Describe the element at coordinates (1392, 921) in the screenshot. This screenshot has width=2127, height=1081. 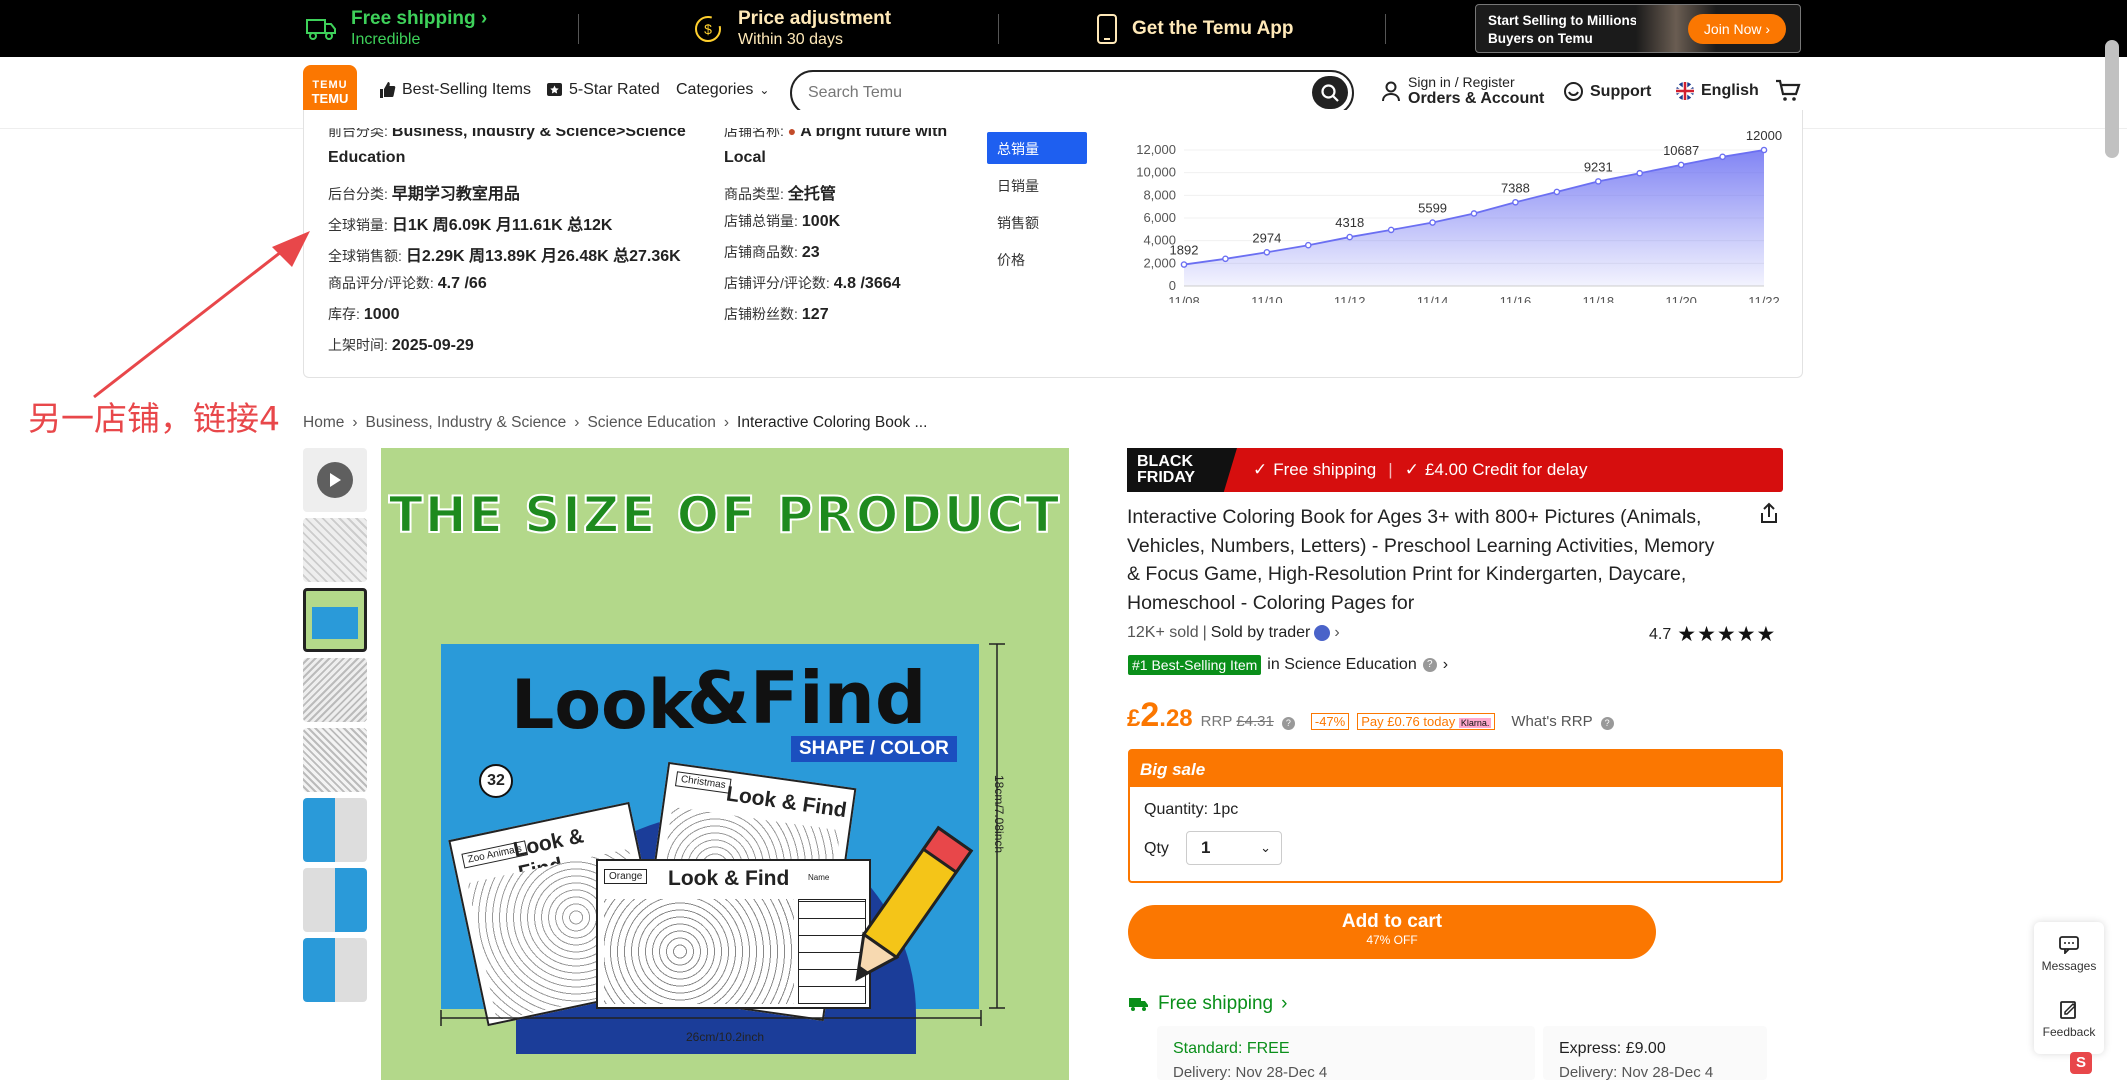
I see `add-to-cart-label: Add to cart` at that location.